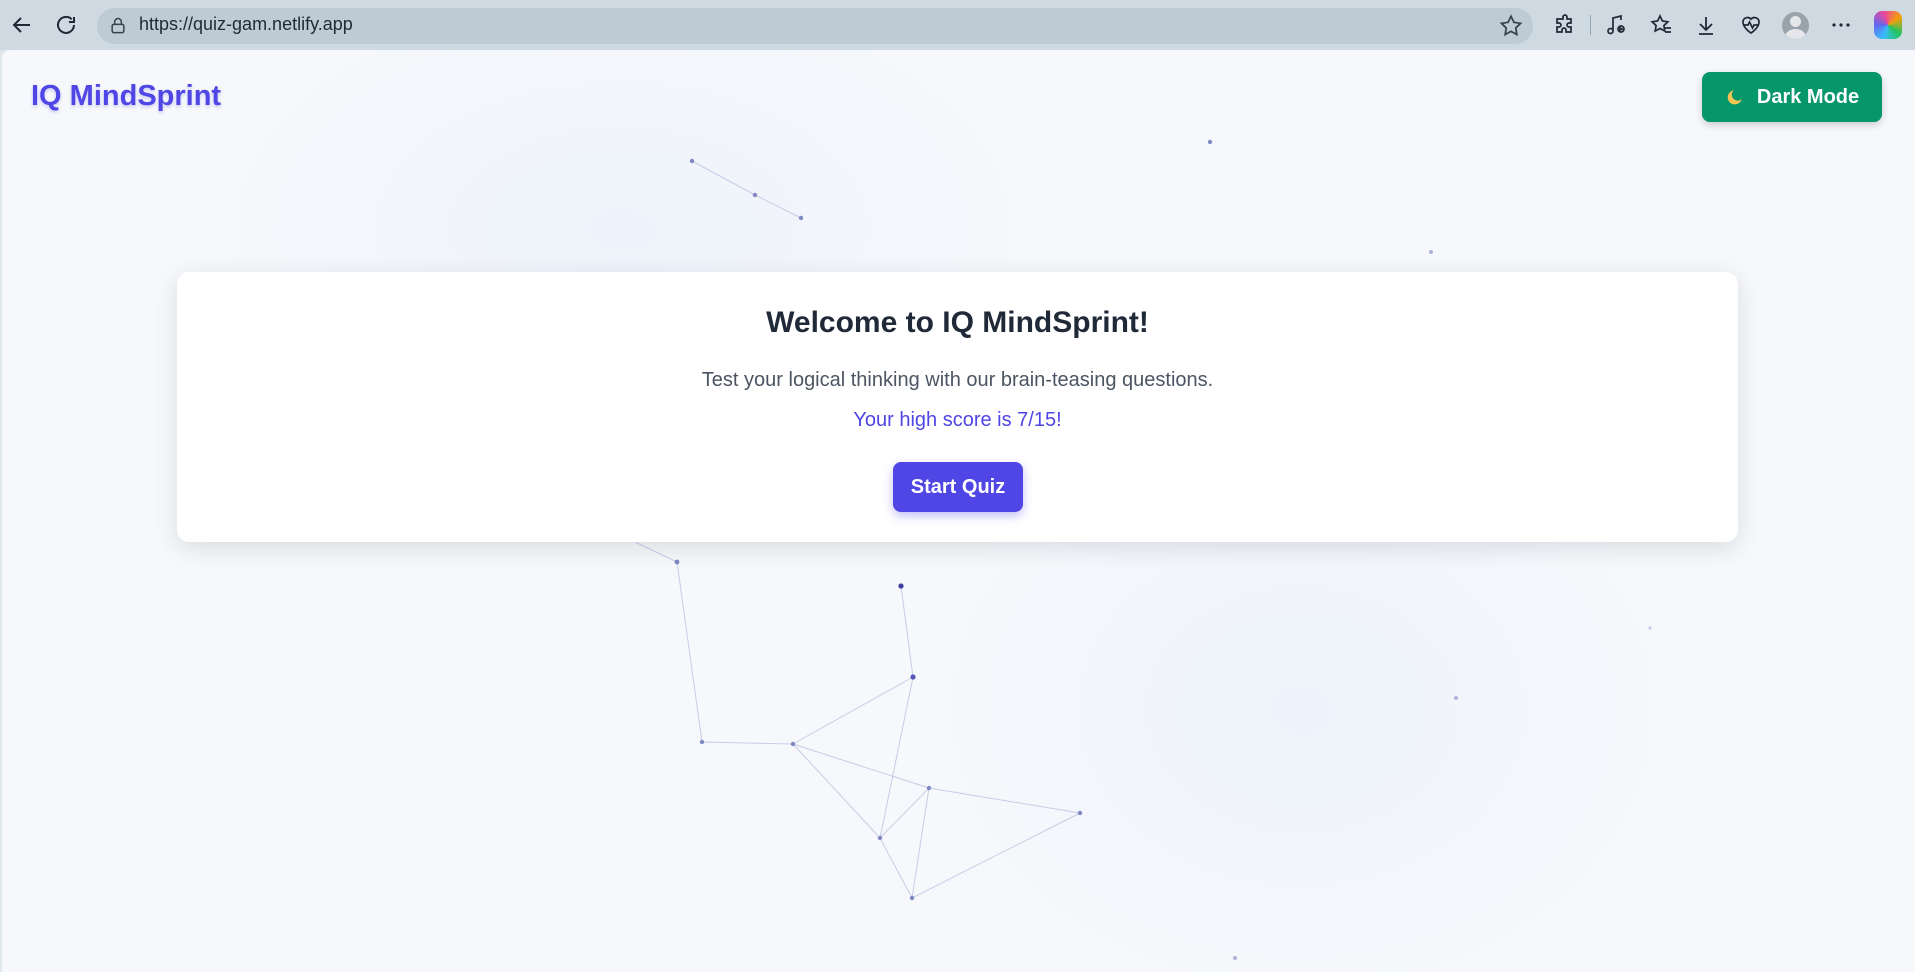 This screenshot has width=1915, height=972. Describe the element at coordinates (957, 25) in the screenshot. I see `browser-toolbar: https://quiz-gam.netlify.app` at that location.